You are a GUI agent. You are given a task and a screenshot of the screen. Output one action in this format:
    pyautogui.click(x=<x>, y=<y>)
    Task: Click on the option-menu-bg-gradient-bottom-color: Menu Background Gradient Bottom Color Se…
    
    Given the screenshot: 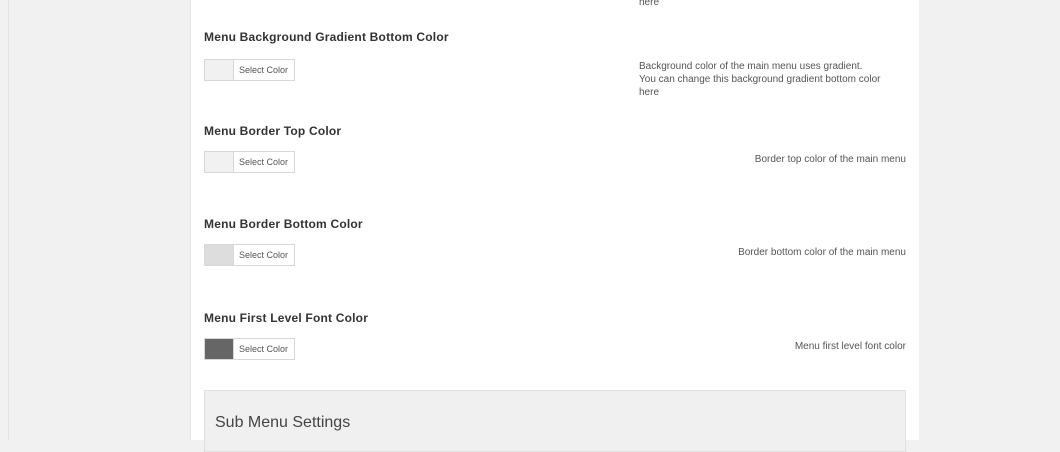 What is the action you would take?
    pyautogui.click(x=555, y=70)
    